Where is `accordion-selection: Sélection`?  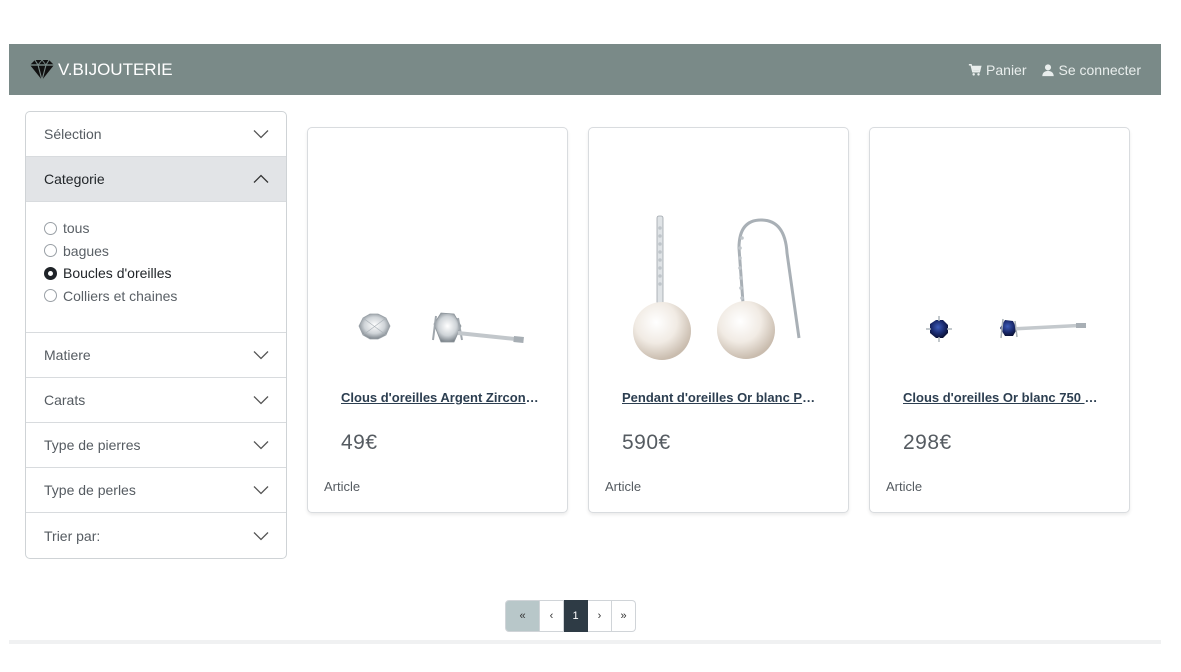 accordion-selection: Sélection is located at coordinates (156, 134).